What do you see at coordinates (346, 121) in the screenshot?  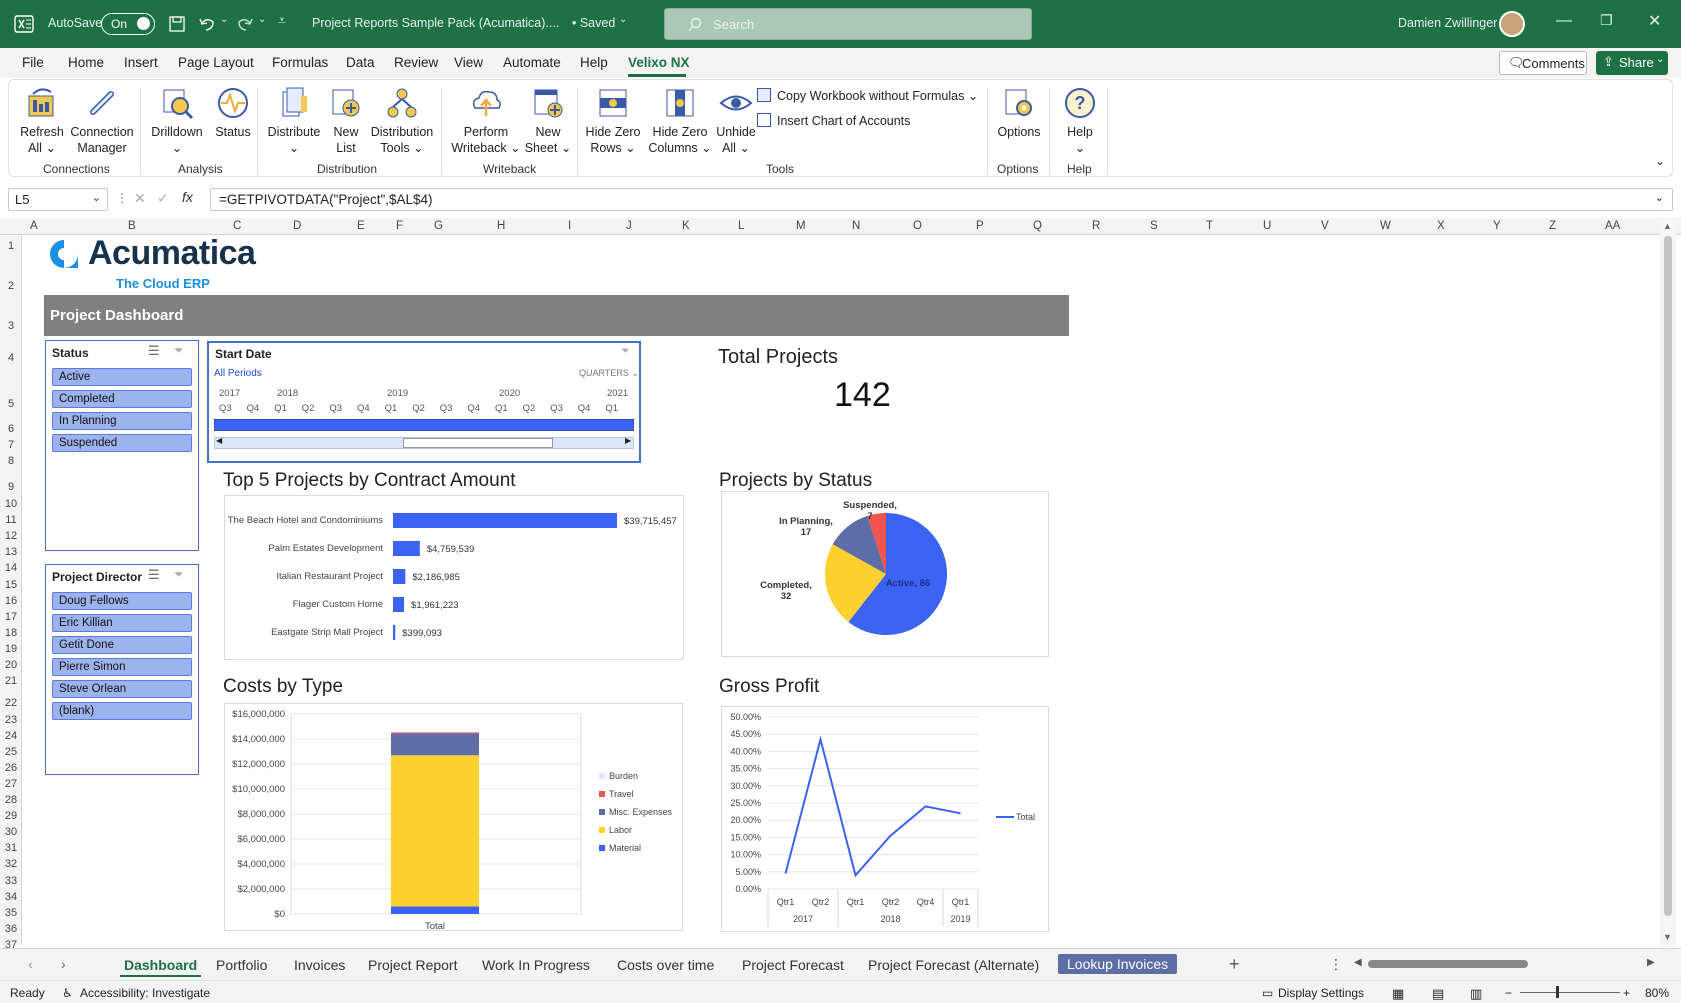 I see `new-list-button: New List` at bounding box center [346, 121].